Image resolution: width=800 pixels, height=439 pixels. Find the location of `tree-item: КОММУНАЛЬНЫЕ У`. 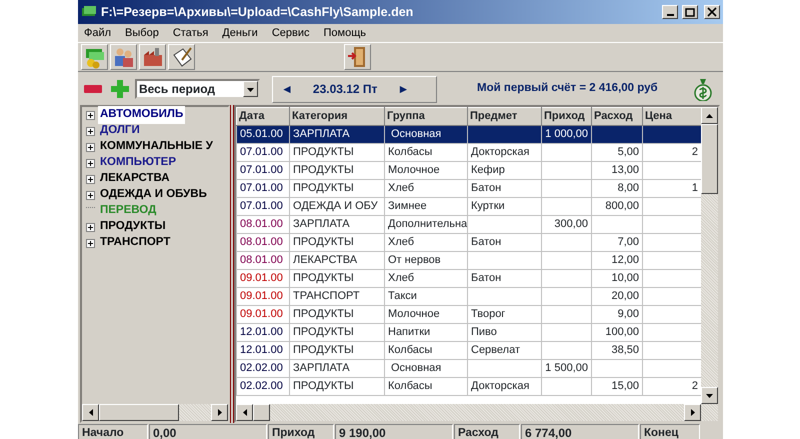

tree-item: КОММУНАЛЬНЫЕ У is located at coordinates (156, 147).